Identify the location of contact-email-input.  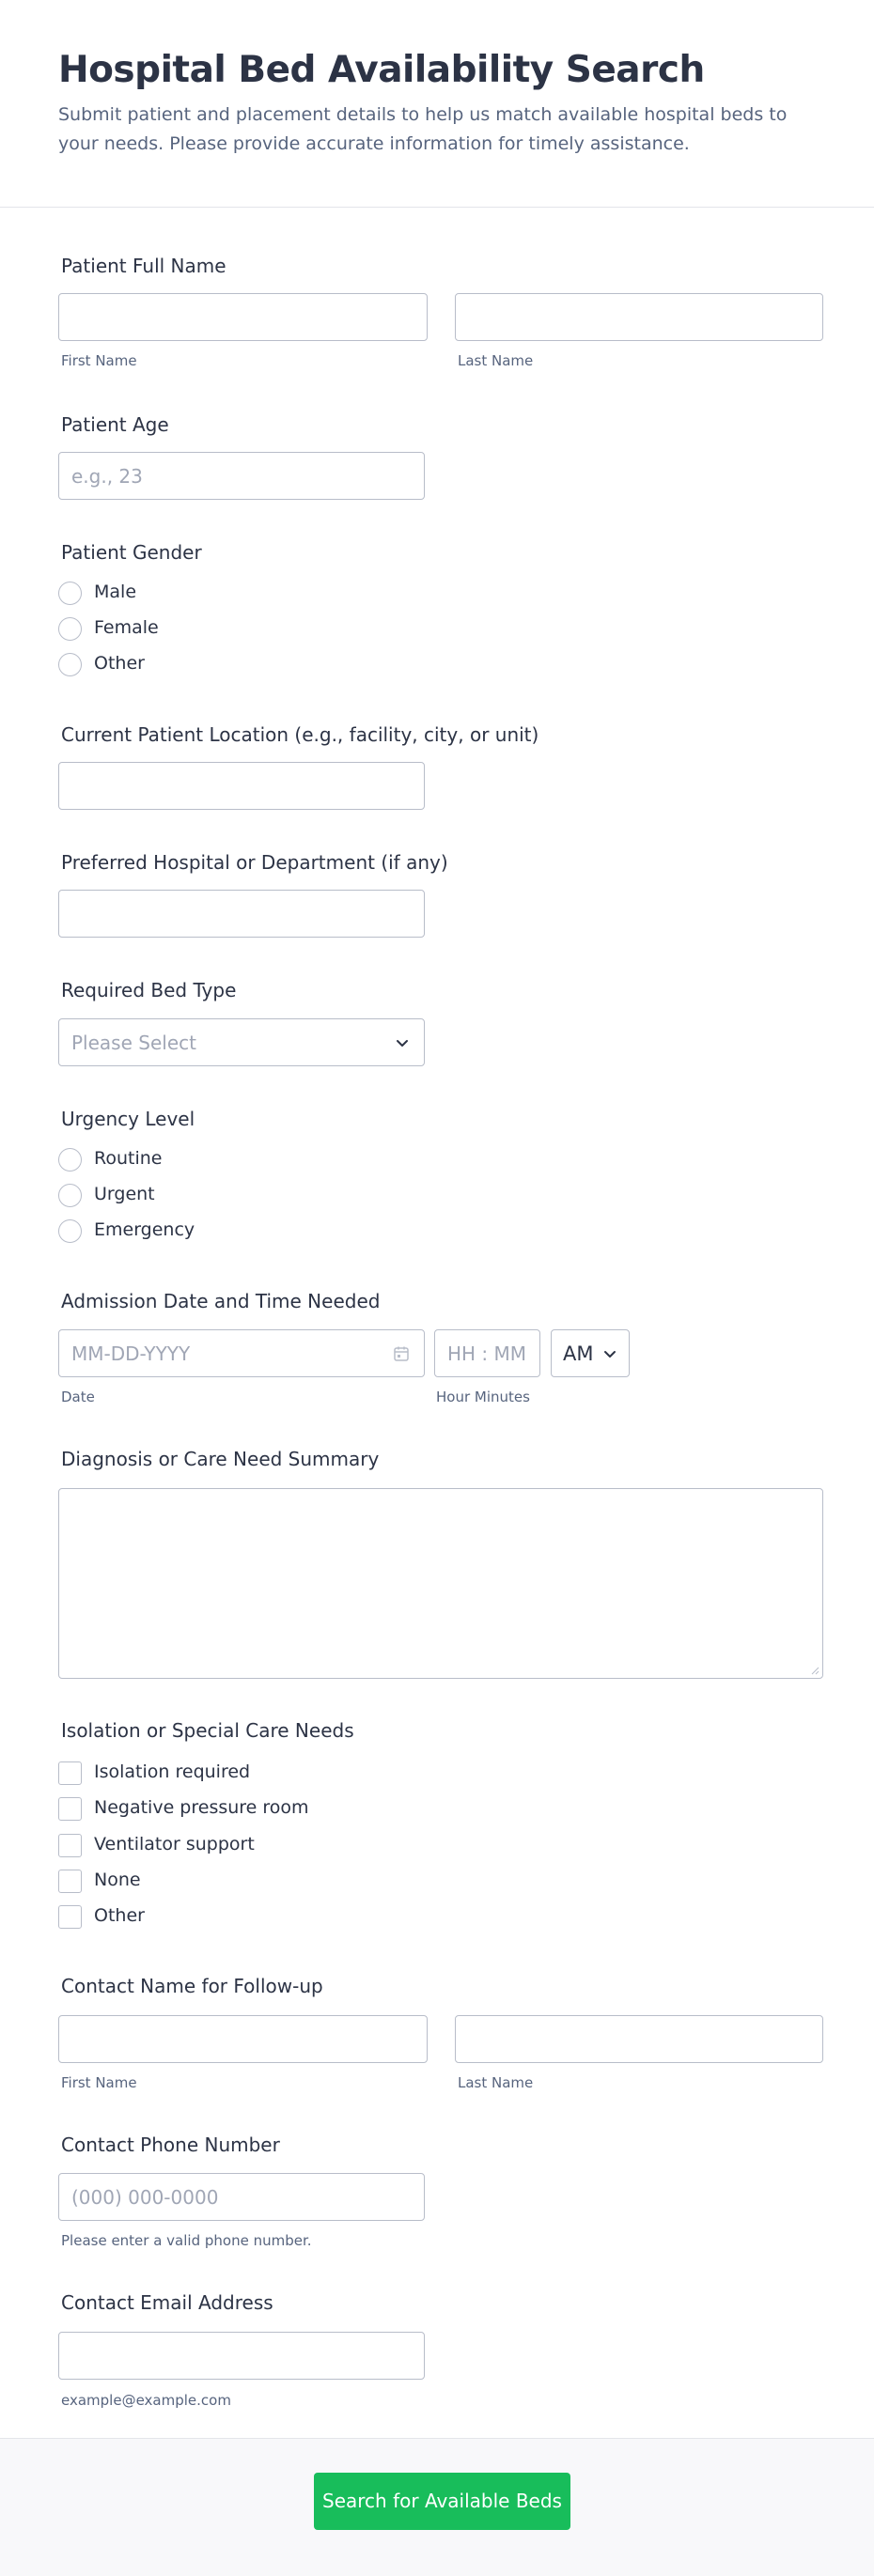
(241, 2356).